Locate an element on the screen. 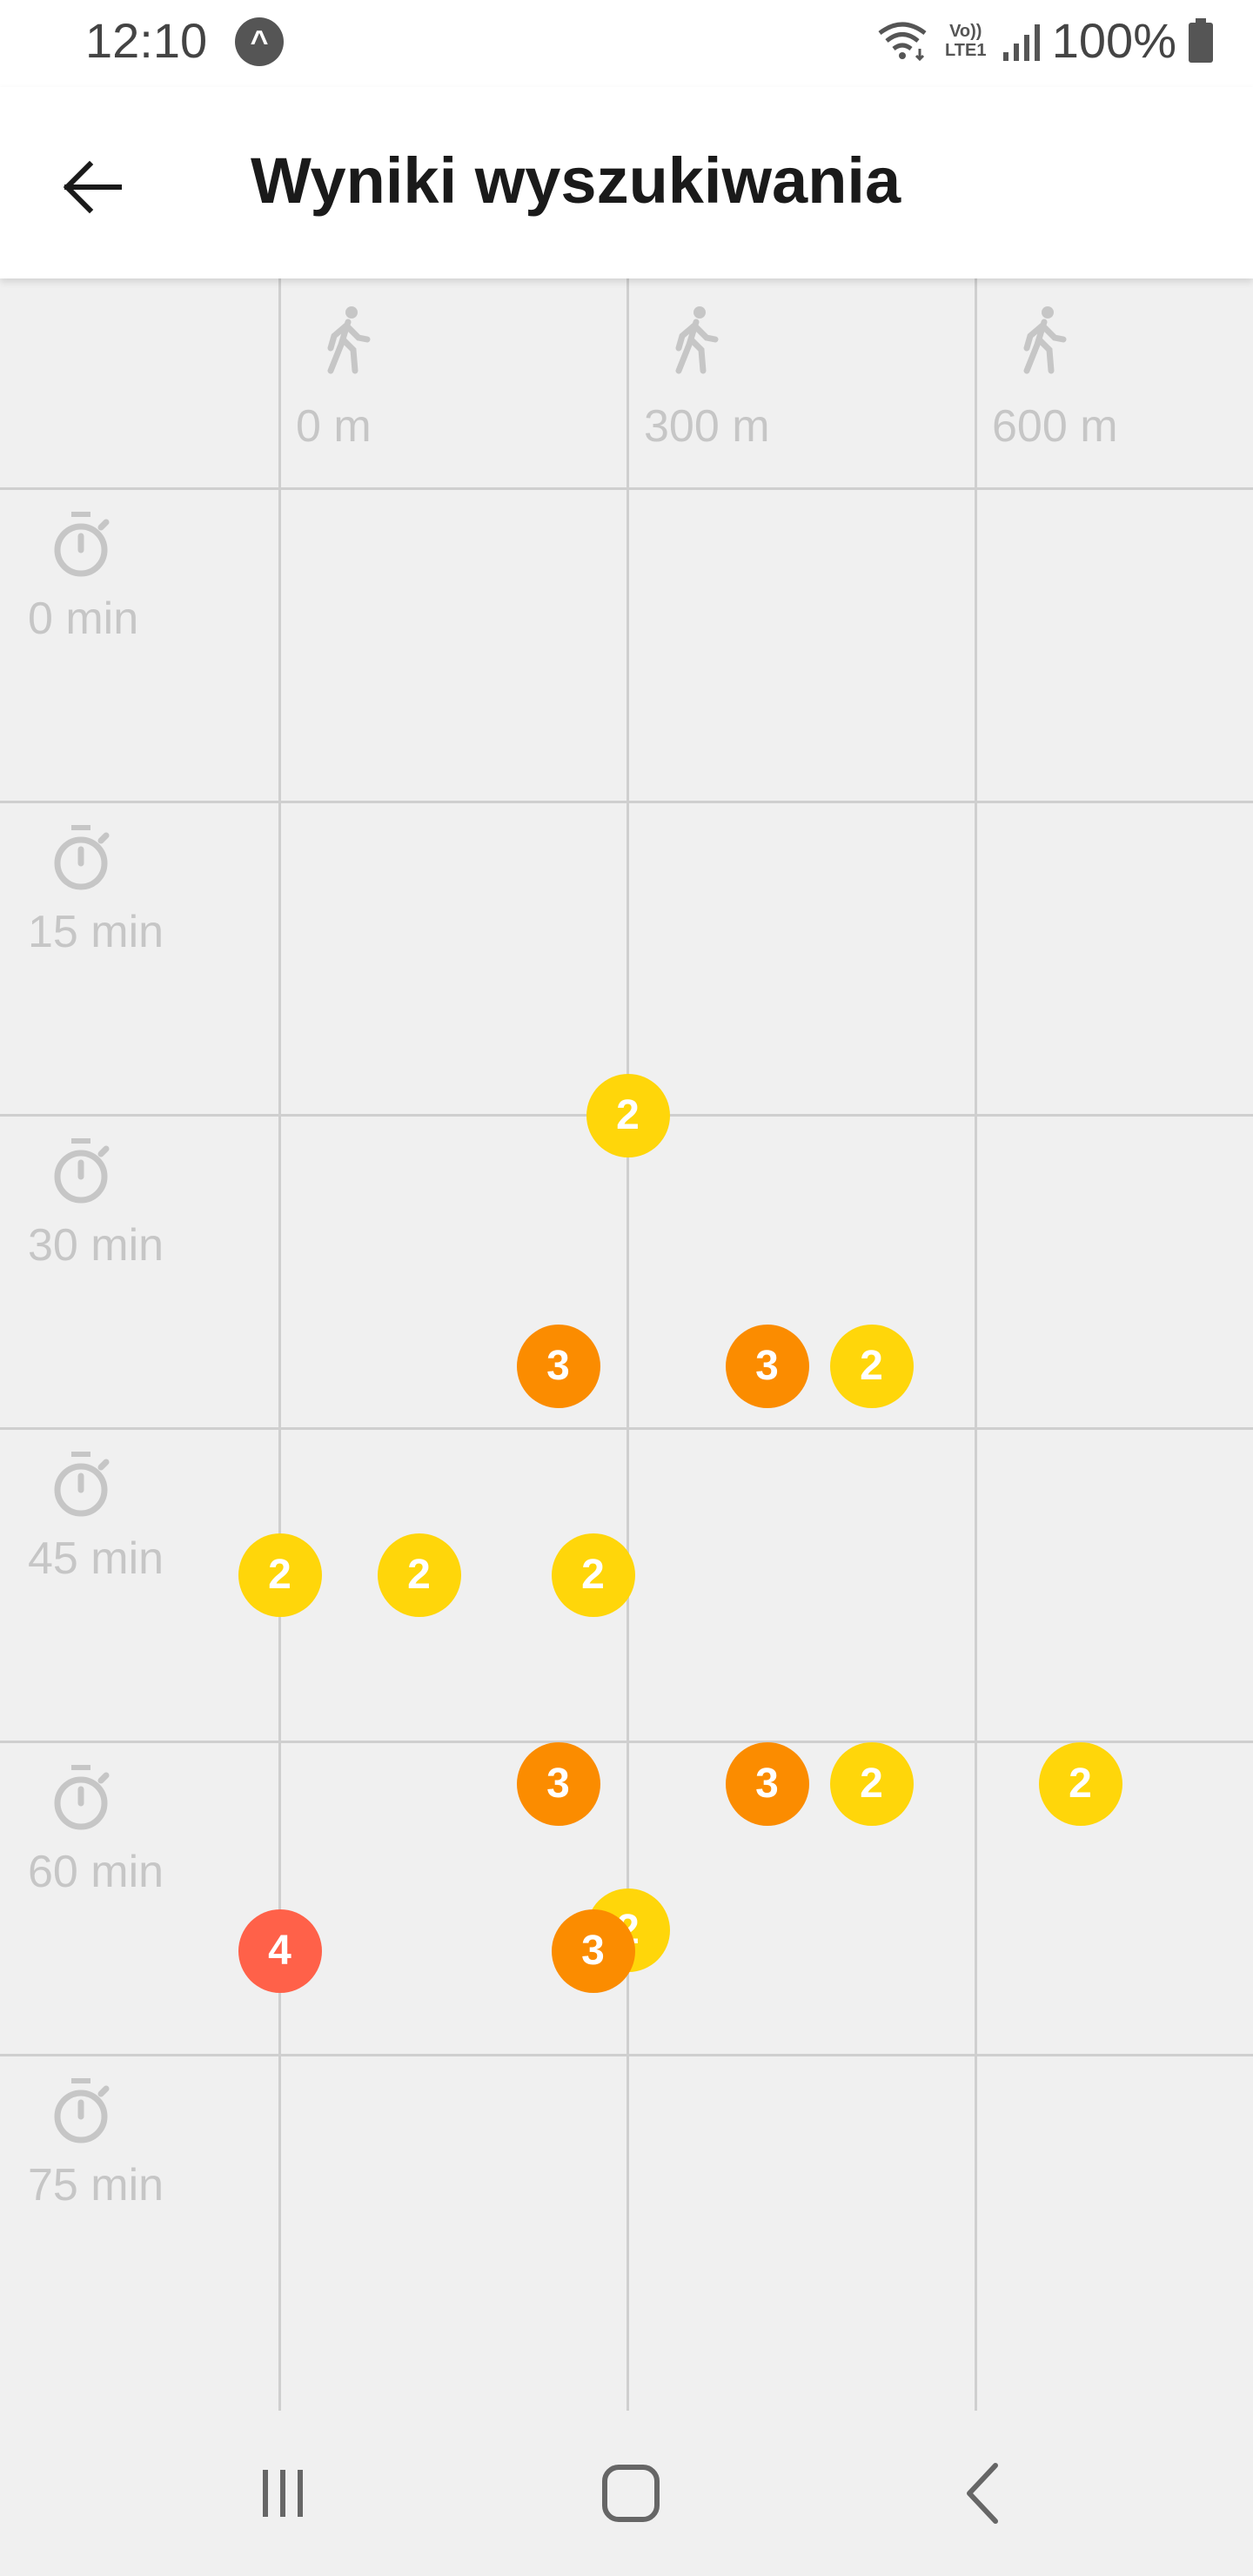  back-nav-button is located at coordinates (983, 2493).